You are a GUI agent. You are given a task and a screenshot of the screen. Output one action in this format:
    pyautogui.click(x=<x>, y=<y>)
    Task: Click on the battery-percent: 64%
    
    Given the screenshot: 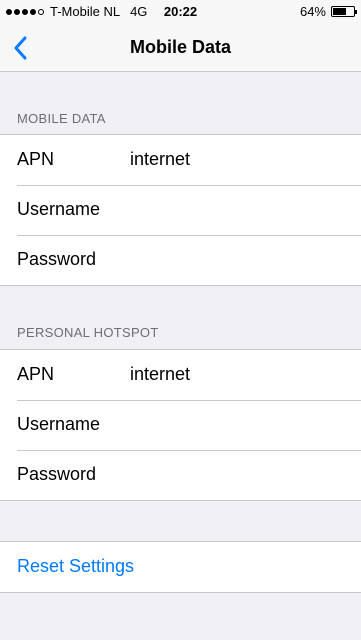 What is the action you would take?
    pyautogui.click(x=312, y=11)
    